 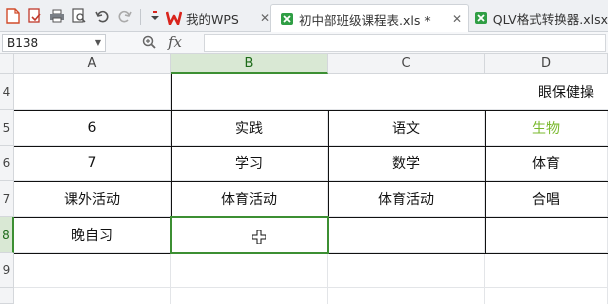 What do you see at coordinates (406, 270) in the screenshot?
I see `cell-c9` at bounding box center [406, 270].